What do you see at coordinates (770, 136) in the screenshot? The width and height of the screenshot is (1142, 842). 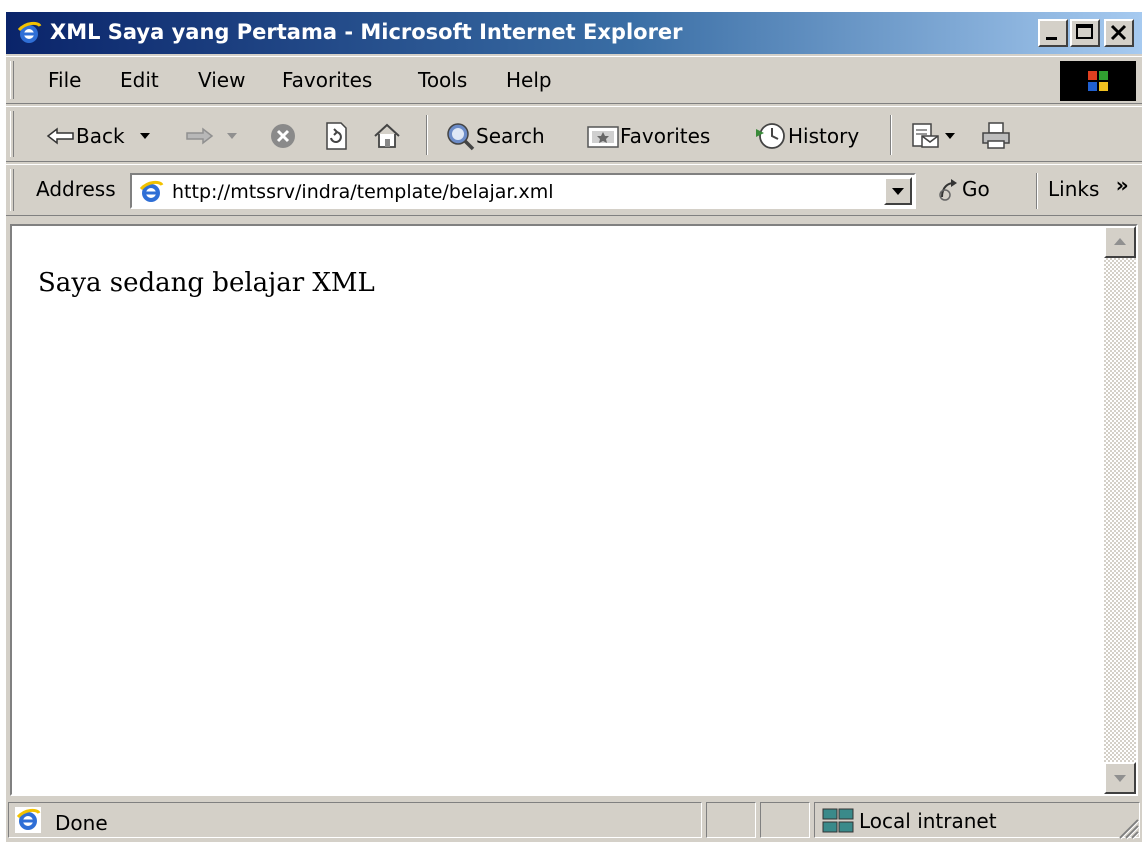 I see `history-icon` at bounding box center [770, 136].